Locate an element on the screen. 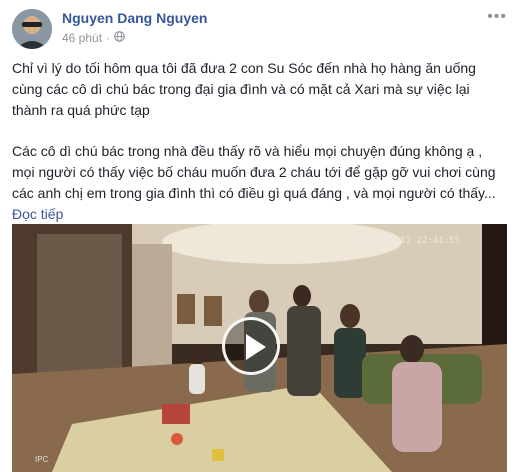  author-name: Nguyen Dang Nguyen is located at coordinates (134, 18).